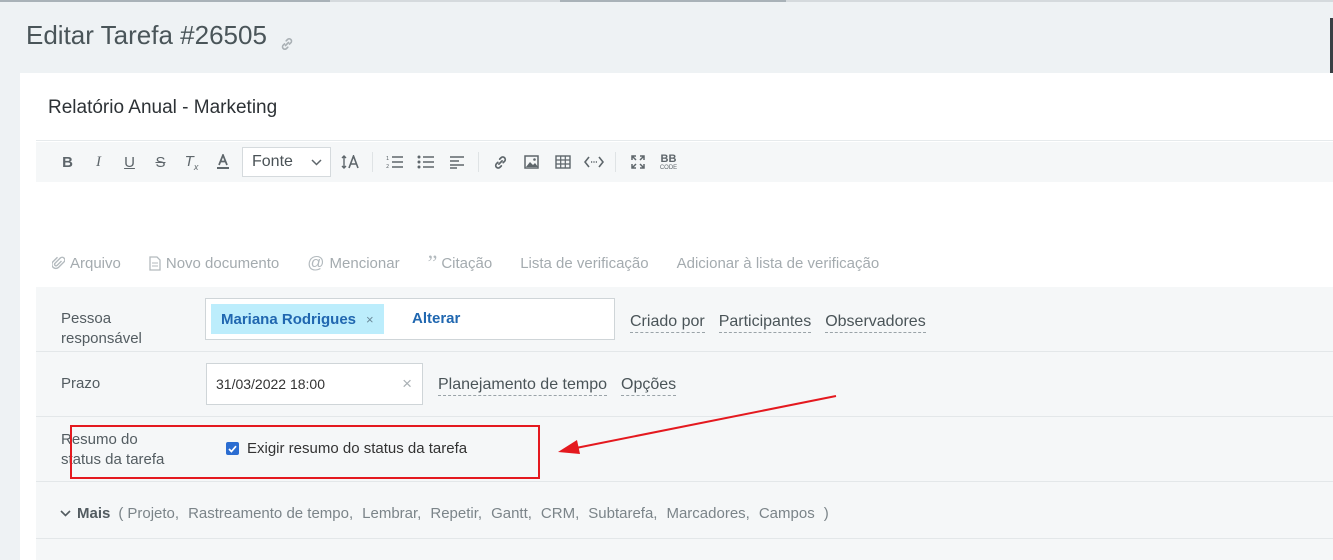 This screenshot has width=1333, height=560. Describe the element at coordinates (560, 513) in the screenshot. I see `more-item-crm: CRM,` at that location.